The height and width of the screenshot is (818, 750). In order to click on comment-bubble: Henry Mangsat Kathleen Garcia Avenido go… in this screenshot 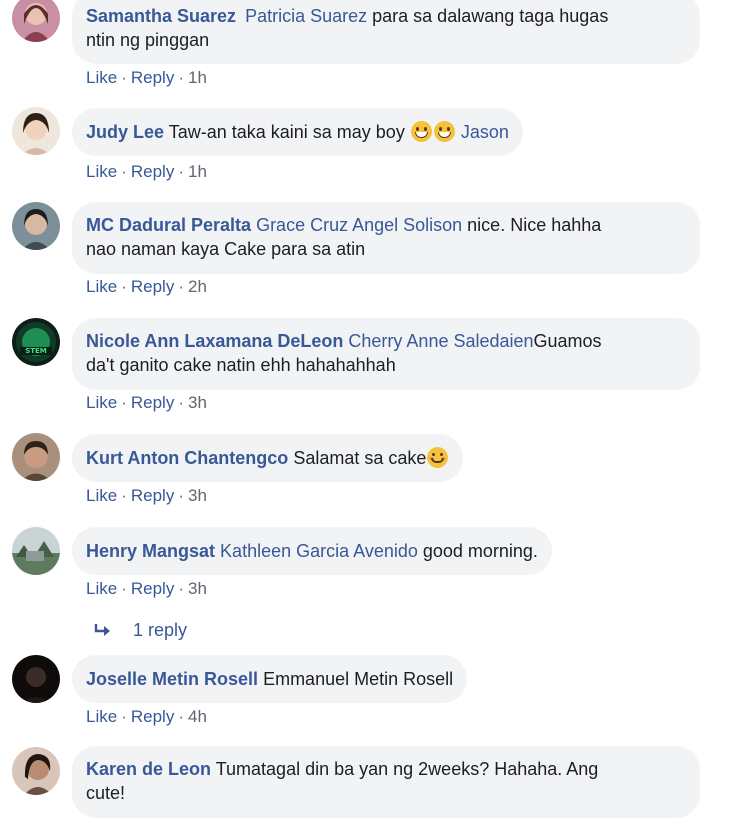, I will do `click(312, 551)`.